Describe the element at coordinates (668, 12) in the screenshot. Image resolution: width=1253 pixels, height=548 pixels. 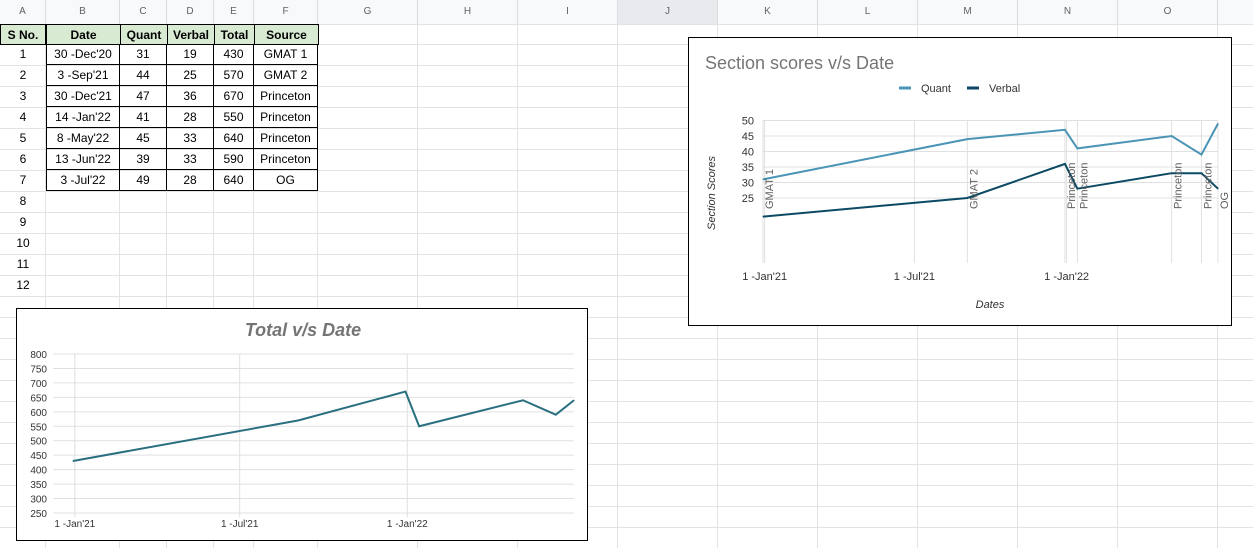
I see `column-header-j: J` at that location.